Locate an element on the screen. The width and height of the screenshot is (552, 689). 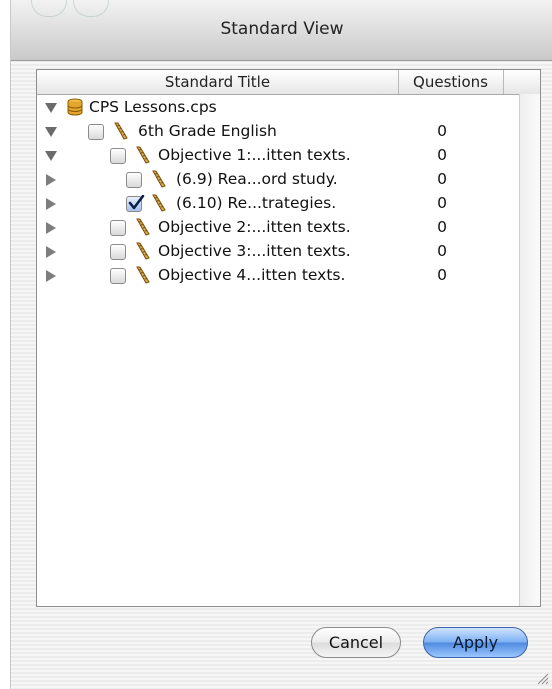
tree-row-objective: Objective 1:...itten texts. 0 is located at coordinates (278, 155).